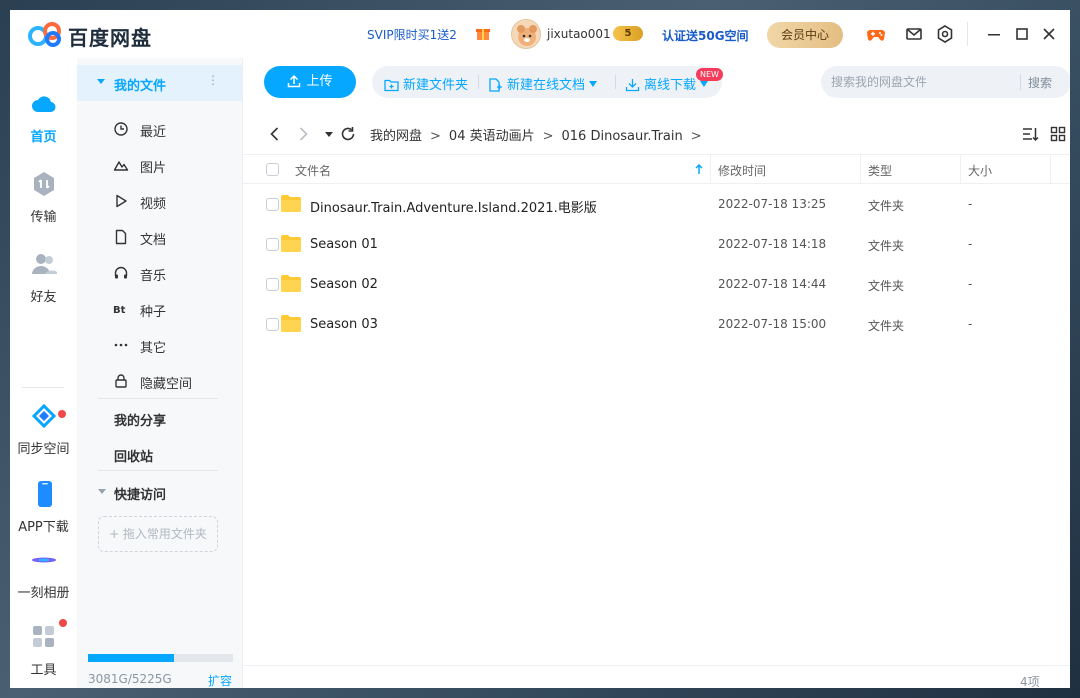 The width and height of the screenshot is (1080, 698). What do you see at coordinates (170, 237) in the screenshot?
I see `sidebar-item-documents: 文档` at bounding box center [170, 237].